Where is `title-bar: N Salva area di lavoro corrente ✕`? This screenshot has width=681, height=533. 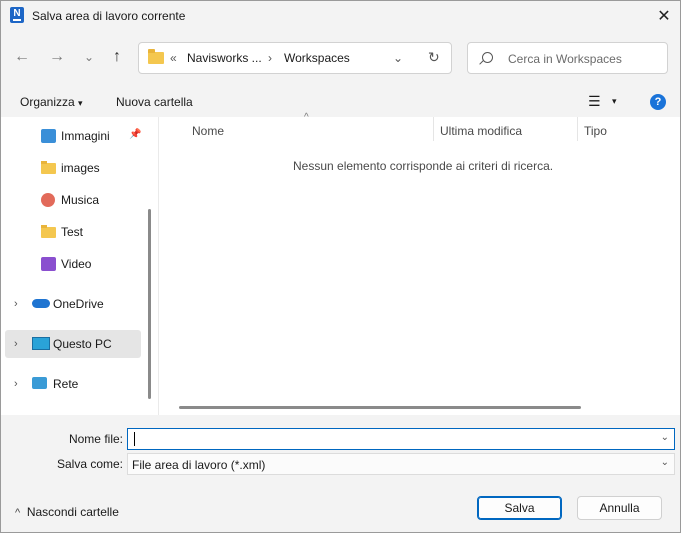
title-bar: N Salva area di lavoro corrente ✕ is located at coordinates (340, 17).